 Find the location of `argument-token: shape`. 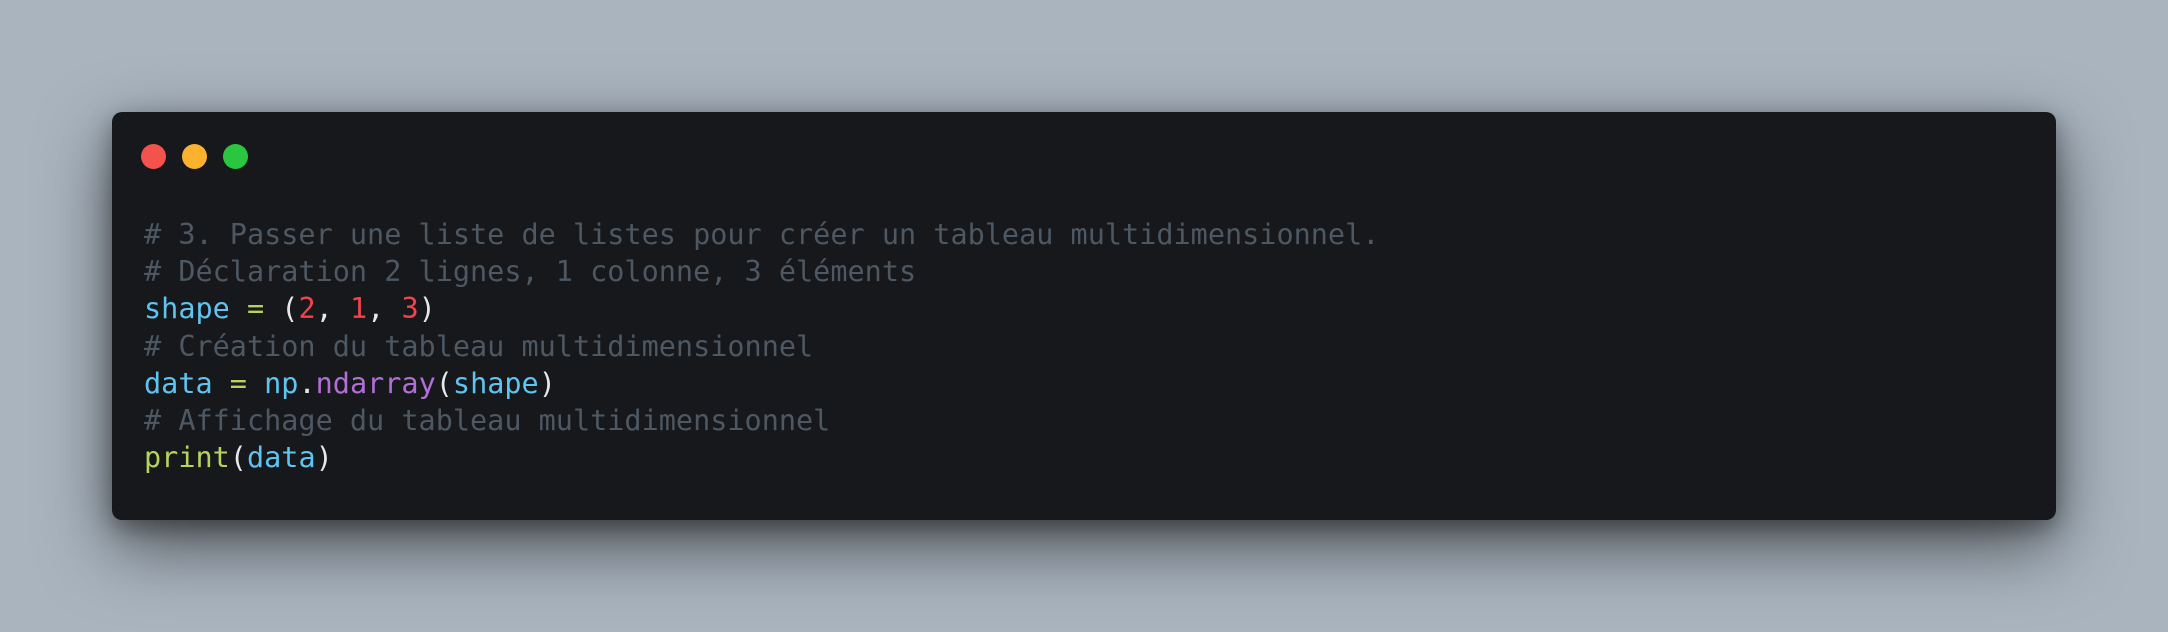

argument-token: shape is located at coordinates (495, 383).